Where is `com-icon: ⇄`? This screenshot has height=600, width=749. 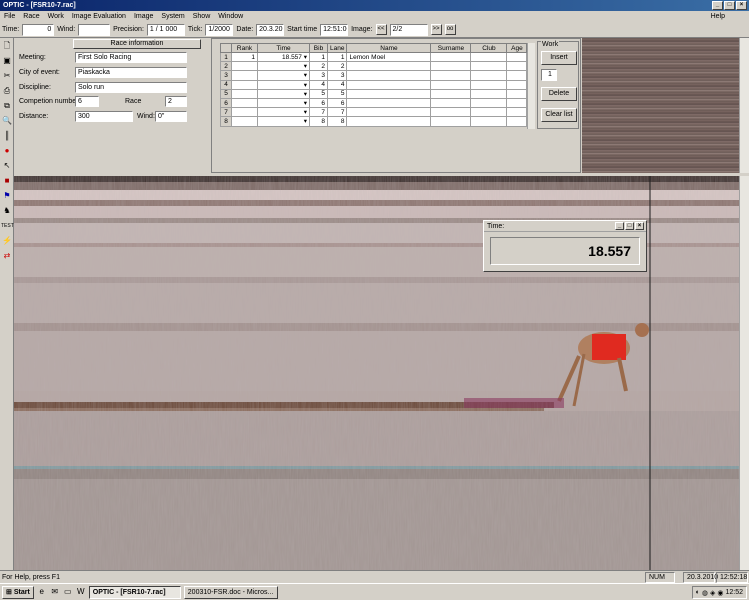 com-icon: ⇄ is located at coordinates (7, 256).